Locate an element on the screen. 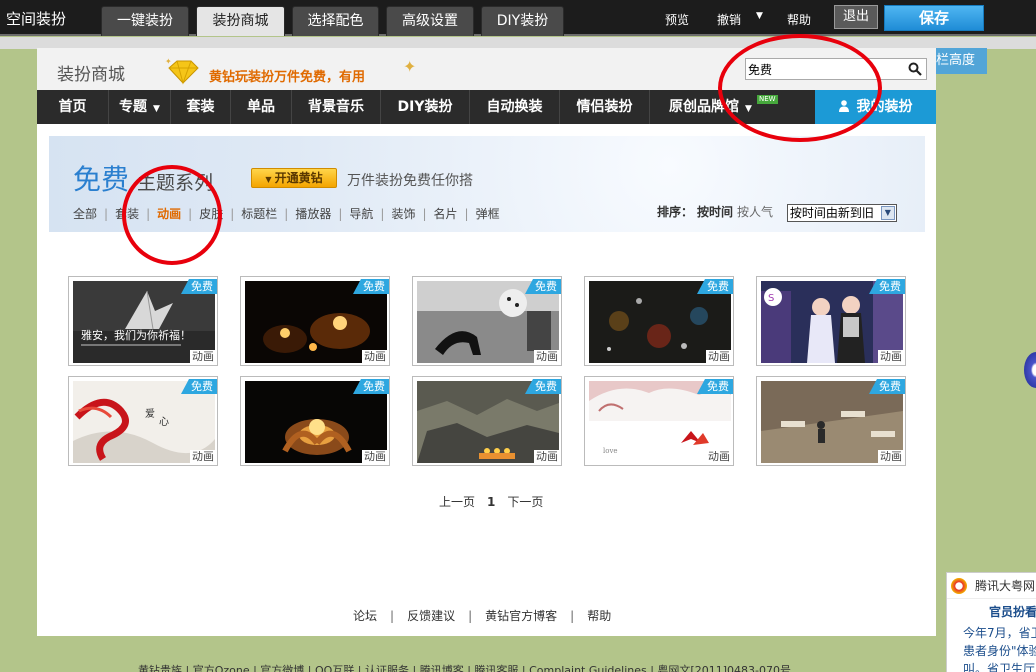  prev-page-link: 上一页 is located at coordinates (457, 502).